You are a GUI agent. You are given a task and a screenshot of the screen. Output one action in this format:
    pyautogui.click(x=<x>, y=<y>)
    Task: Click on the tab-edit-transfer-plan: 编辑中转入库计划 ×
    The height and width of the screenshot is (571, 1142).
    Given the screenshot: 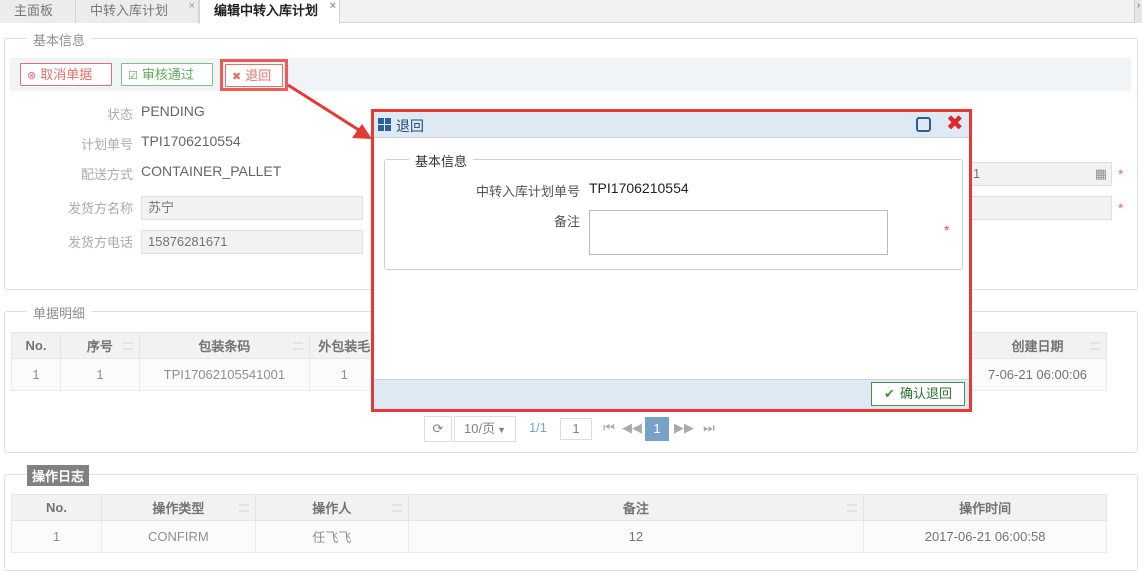 What is the action you would take?
    pyautogui.click(x=269, y=12)
    